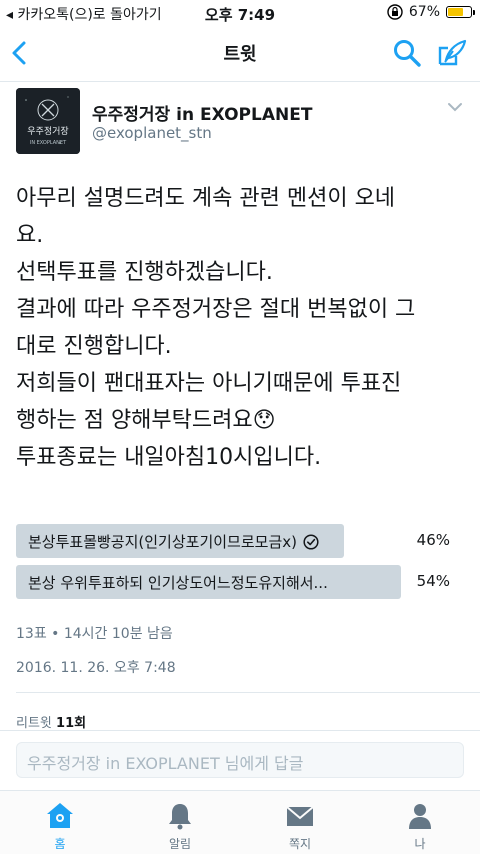 The height and width of the screenshot is (854, 480). I want to click on battery-icon, so click(460, 12).